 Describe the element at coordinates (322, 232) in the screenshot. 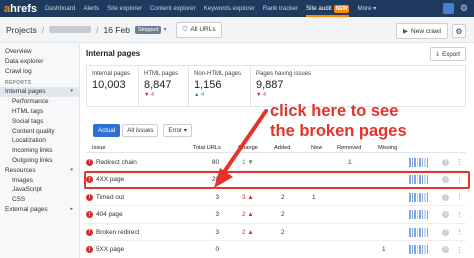

I see `new-value` at that location.